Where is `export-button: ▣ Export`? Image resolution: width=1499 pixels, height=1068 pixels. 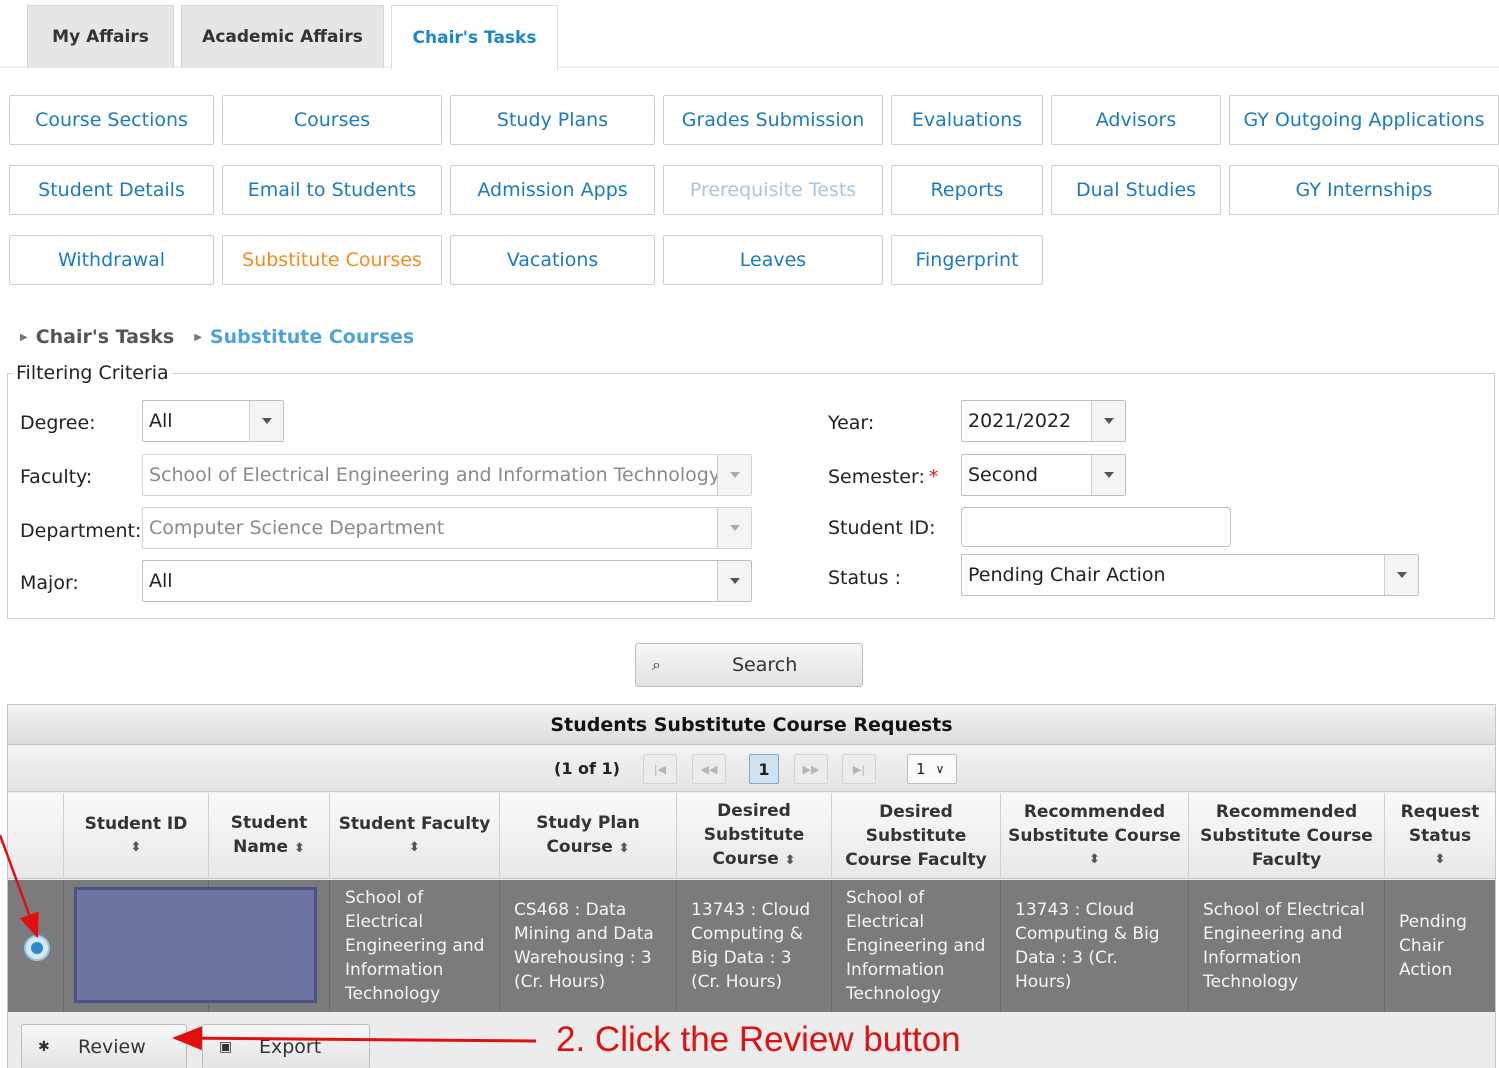
export-button: ▣ Export is located at coordinates (286, 1046).